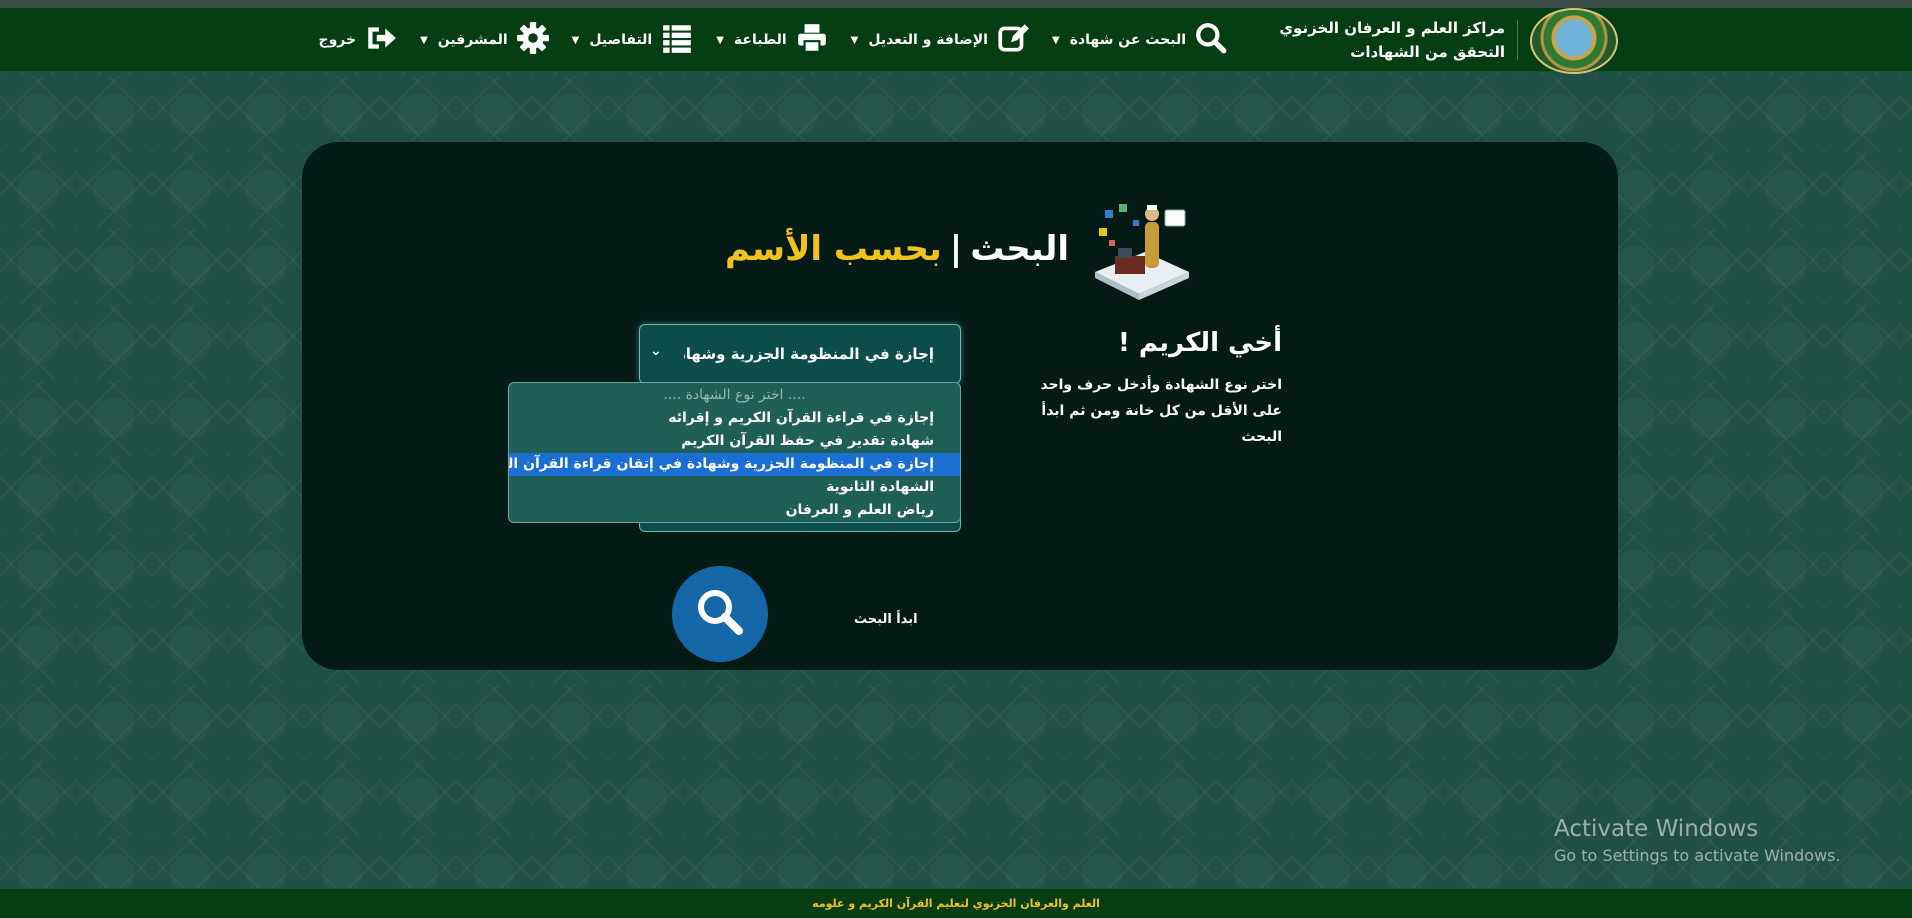  I want to click on logout-icon, so click(381, 40).